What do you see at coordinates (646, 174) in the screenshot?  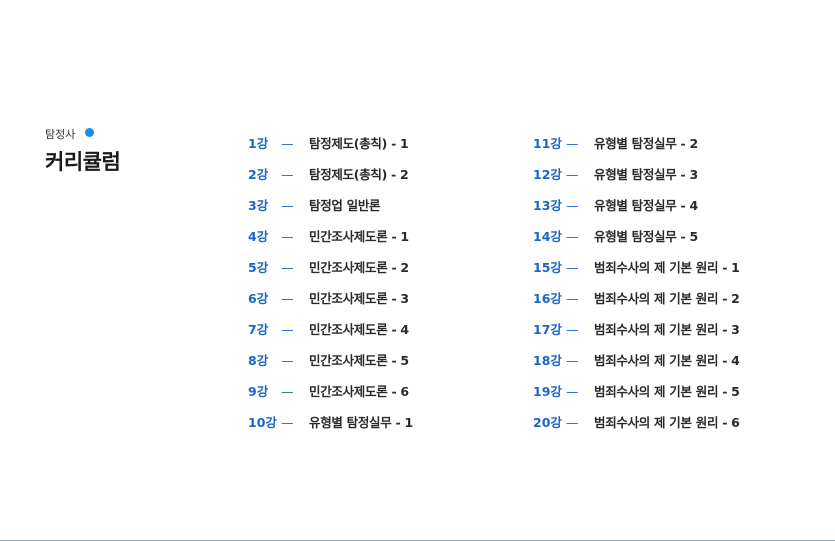 I see `lecture-title: 유형별 탐정실무 - 3` at bounding box center [646, 174].